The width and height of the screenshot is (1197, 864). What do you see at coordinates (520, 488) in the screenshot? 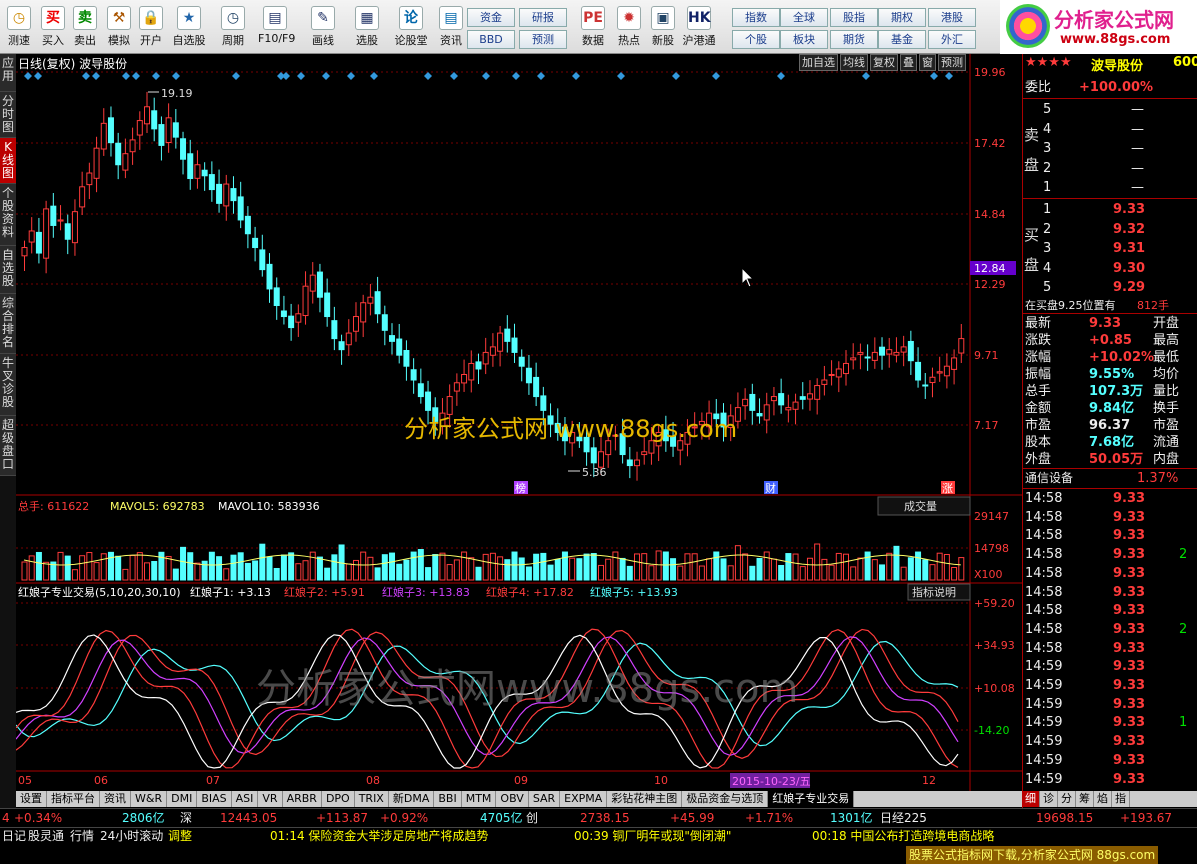
I see `event-marker: 榜` at bounding box center [520, 488].